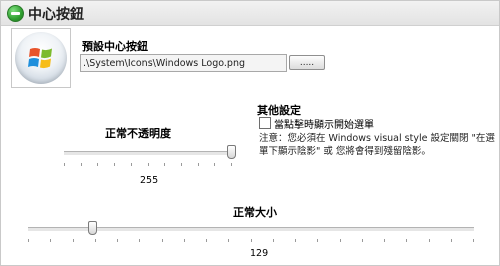  I want to click on panel-header: 中心按鈕, so click(250, 13).